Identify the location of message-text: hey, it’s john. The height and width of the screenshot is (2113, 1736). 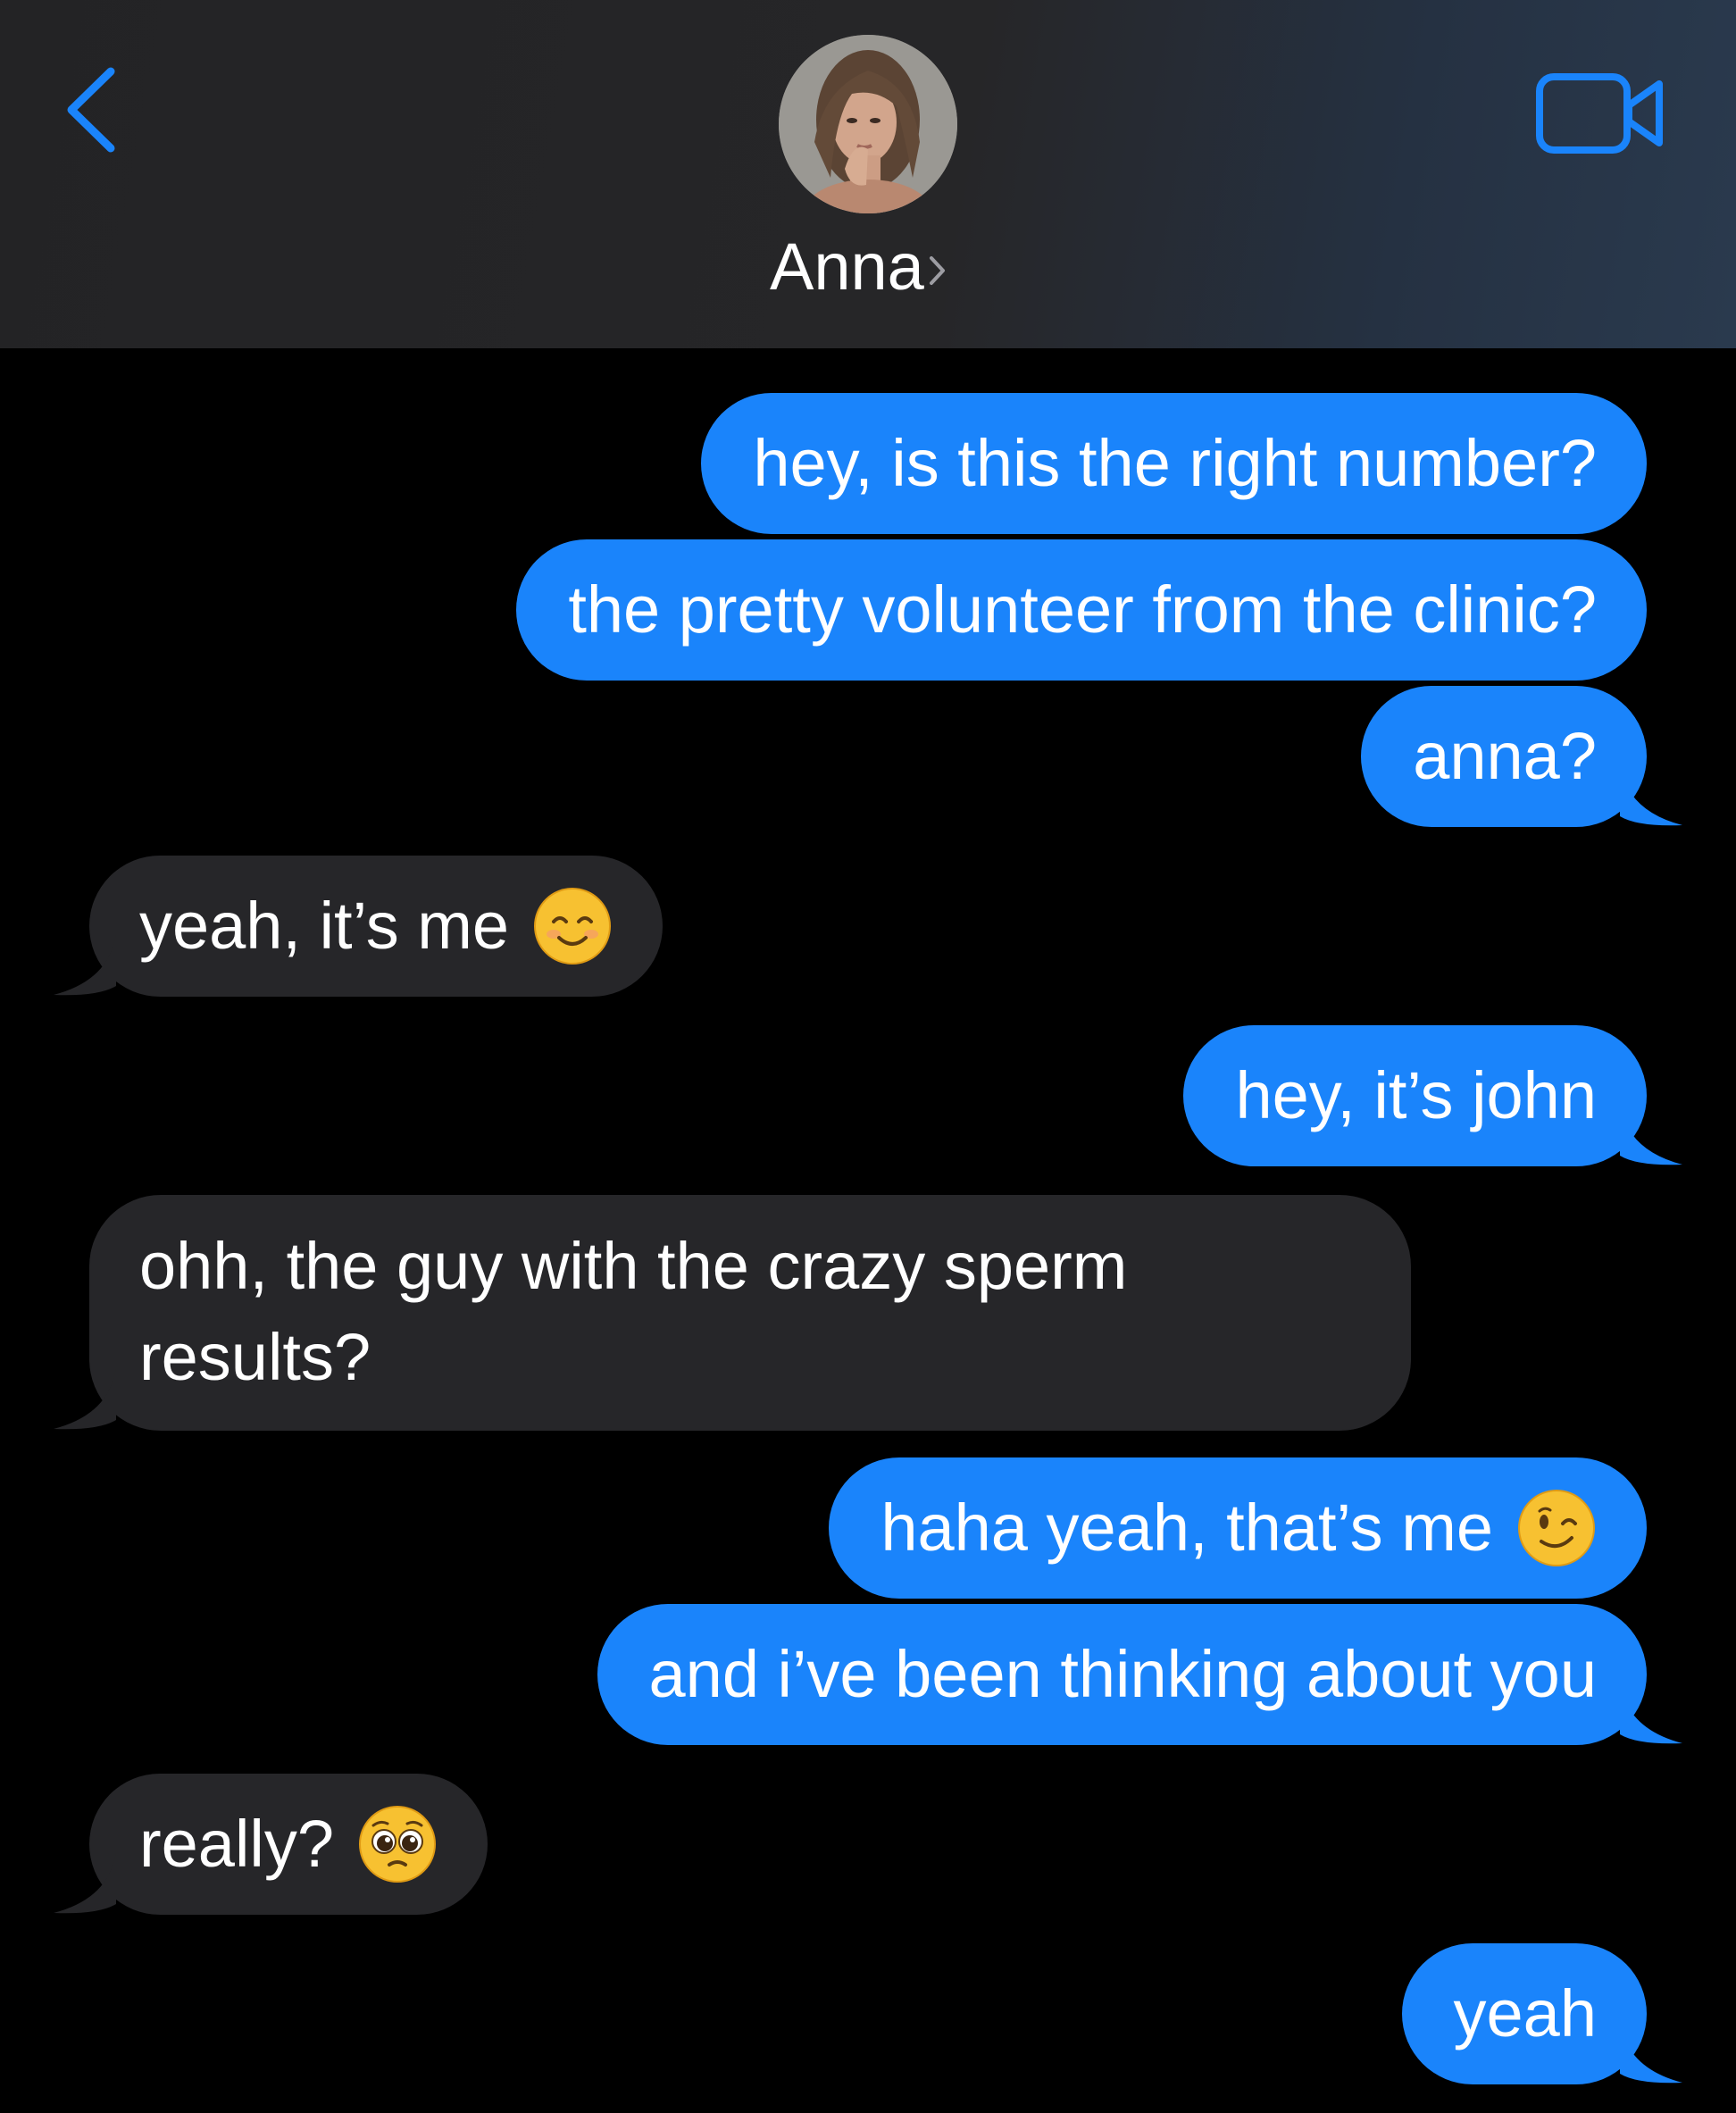
(1416, 1095).